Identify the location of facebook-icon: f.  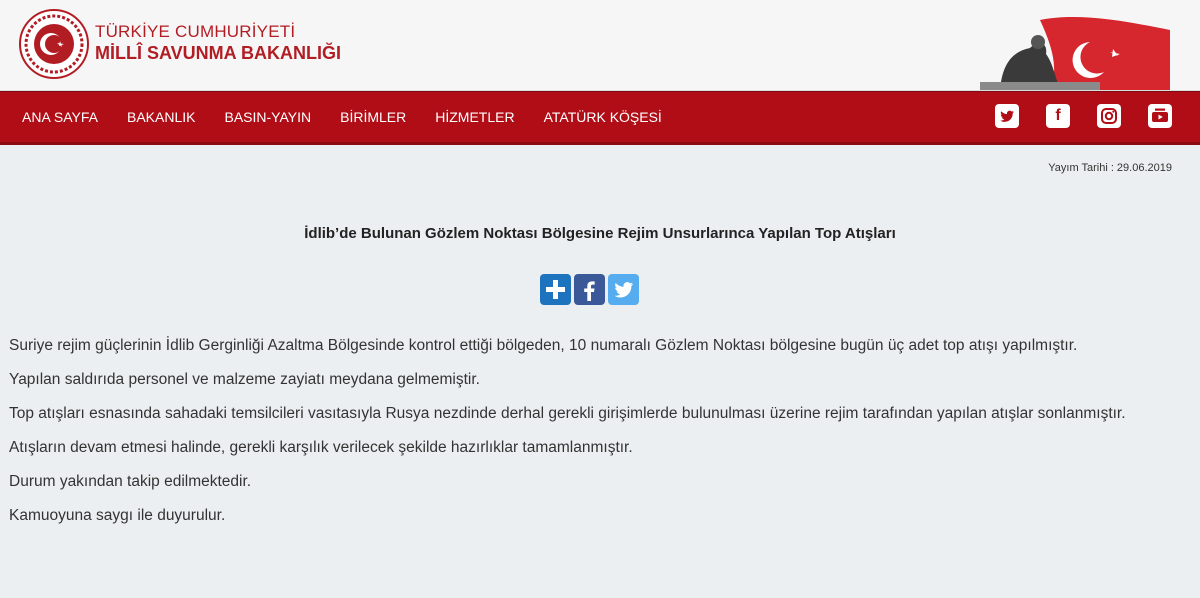
(1058, 116).